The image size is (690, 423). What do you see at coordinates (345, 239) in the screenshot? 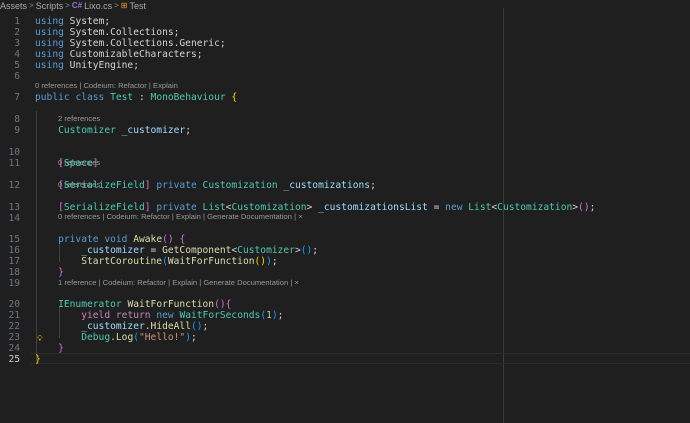
I see `code-line: 15 private void Awake() {` at bounding box center [345, 239].